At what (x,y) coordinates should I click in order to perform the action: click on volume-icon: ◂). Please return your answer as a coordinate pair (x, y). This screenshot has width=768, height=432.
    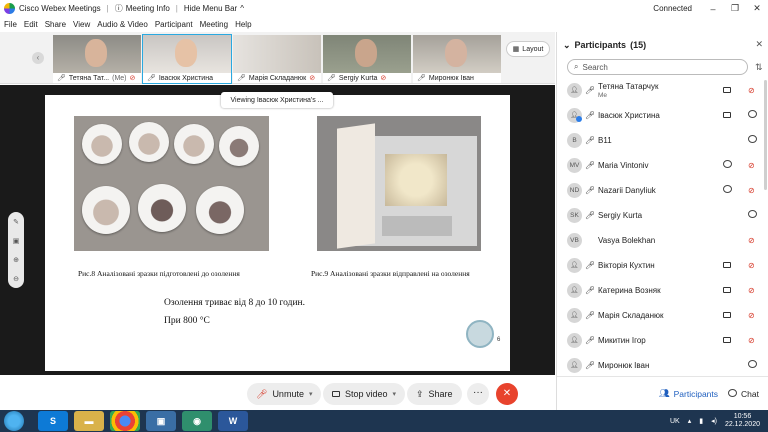
    Looking at the image, I should click on (714, 421).